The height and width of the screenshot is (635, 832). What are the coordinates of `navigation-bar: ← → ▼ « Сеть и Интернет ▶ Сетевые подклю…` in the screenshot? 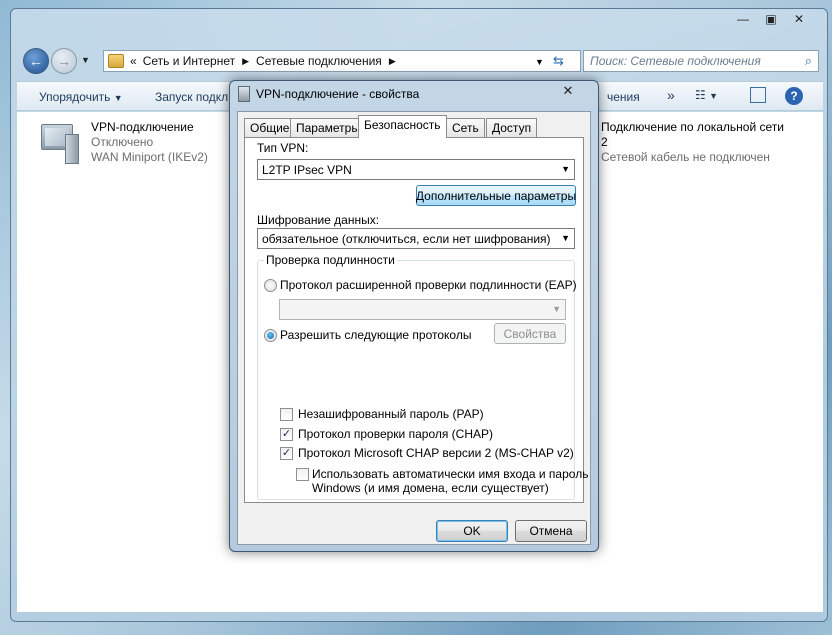 It's located at (423, 61).